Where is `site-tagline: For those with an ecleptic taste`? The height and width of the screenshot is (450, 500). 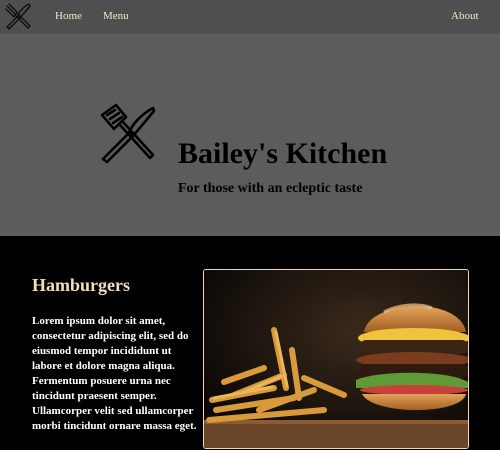
site-tagline: For those with an ecleptic taste is located at coordinates (270, 188).